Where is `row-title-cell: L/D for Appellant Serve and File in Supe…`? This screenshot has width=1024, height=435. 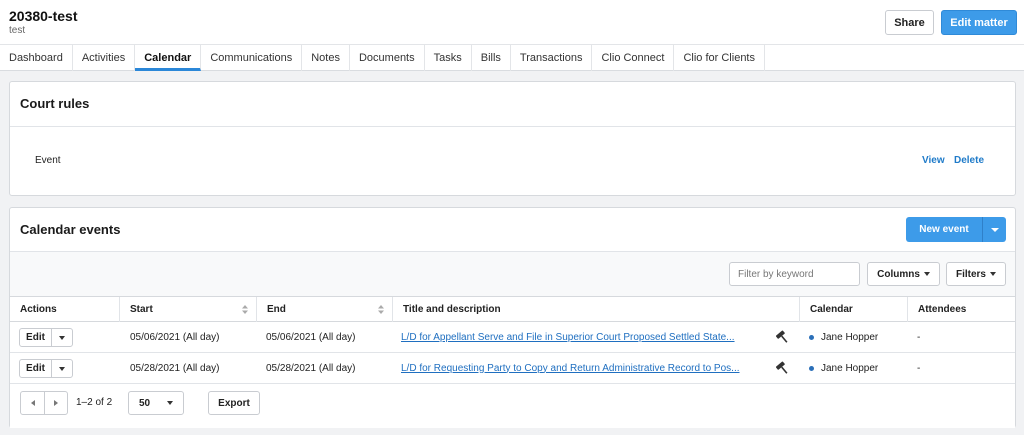
row-title-cell: L/D for Appellant Serve and File in Supe… is located at coordinates (582, 337).